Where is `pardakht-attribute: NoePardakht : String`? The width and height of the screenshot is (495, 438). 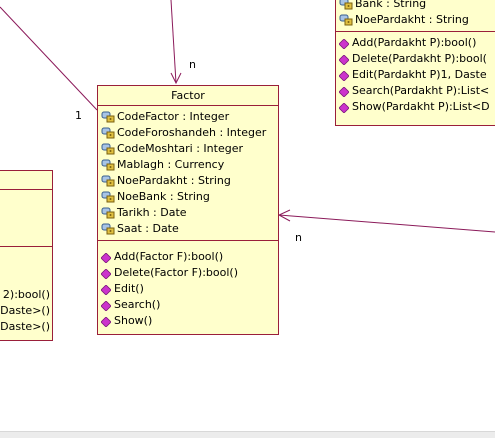
pardakht-attribute: NoePardakht : String is located at coordinates (417, 20).